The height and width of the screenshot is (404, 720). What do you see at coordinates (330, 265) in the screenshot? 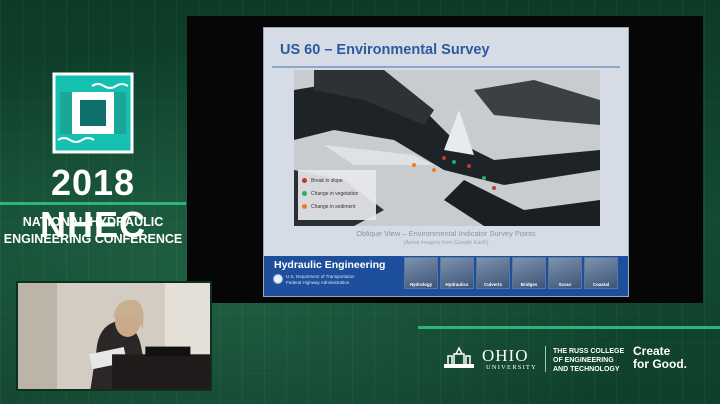
I see `footer-title: Hydraulic Engineering` at bounding box center [330, 265].